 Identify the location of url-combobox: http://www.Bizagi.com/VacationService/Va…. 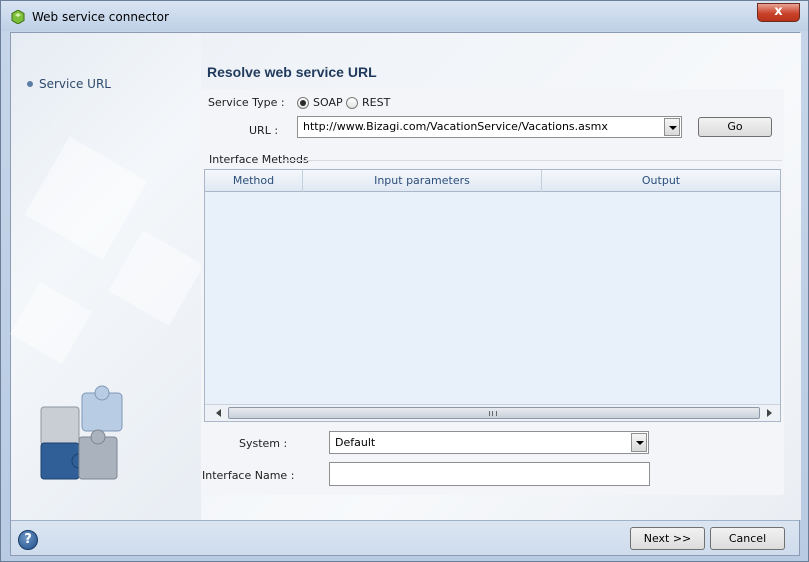
(489, 127).